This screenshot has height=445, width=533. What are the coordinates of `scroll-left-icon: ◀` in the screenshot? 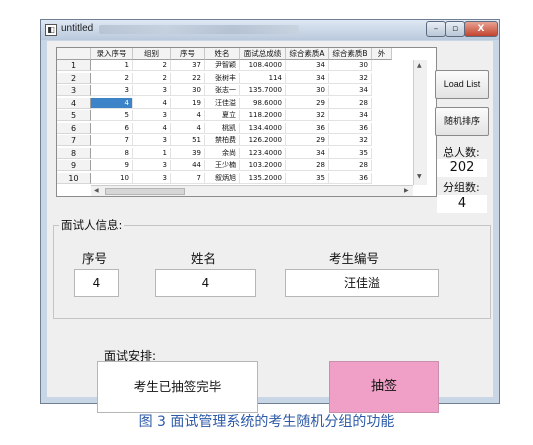 It's located at (96, 190).